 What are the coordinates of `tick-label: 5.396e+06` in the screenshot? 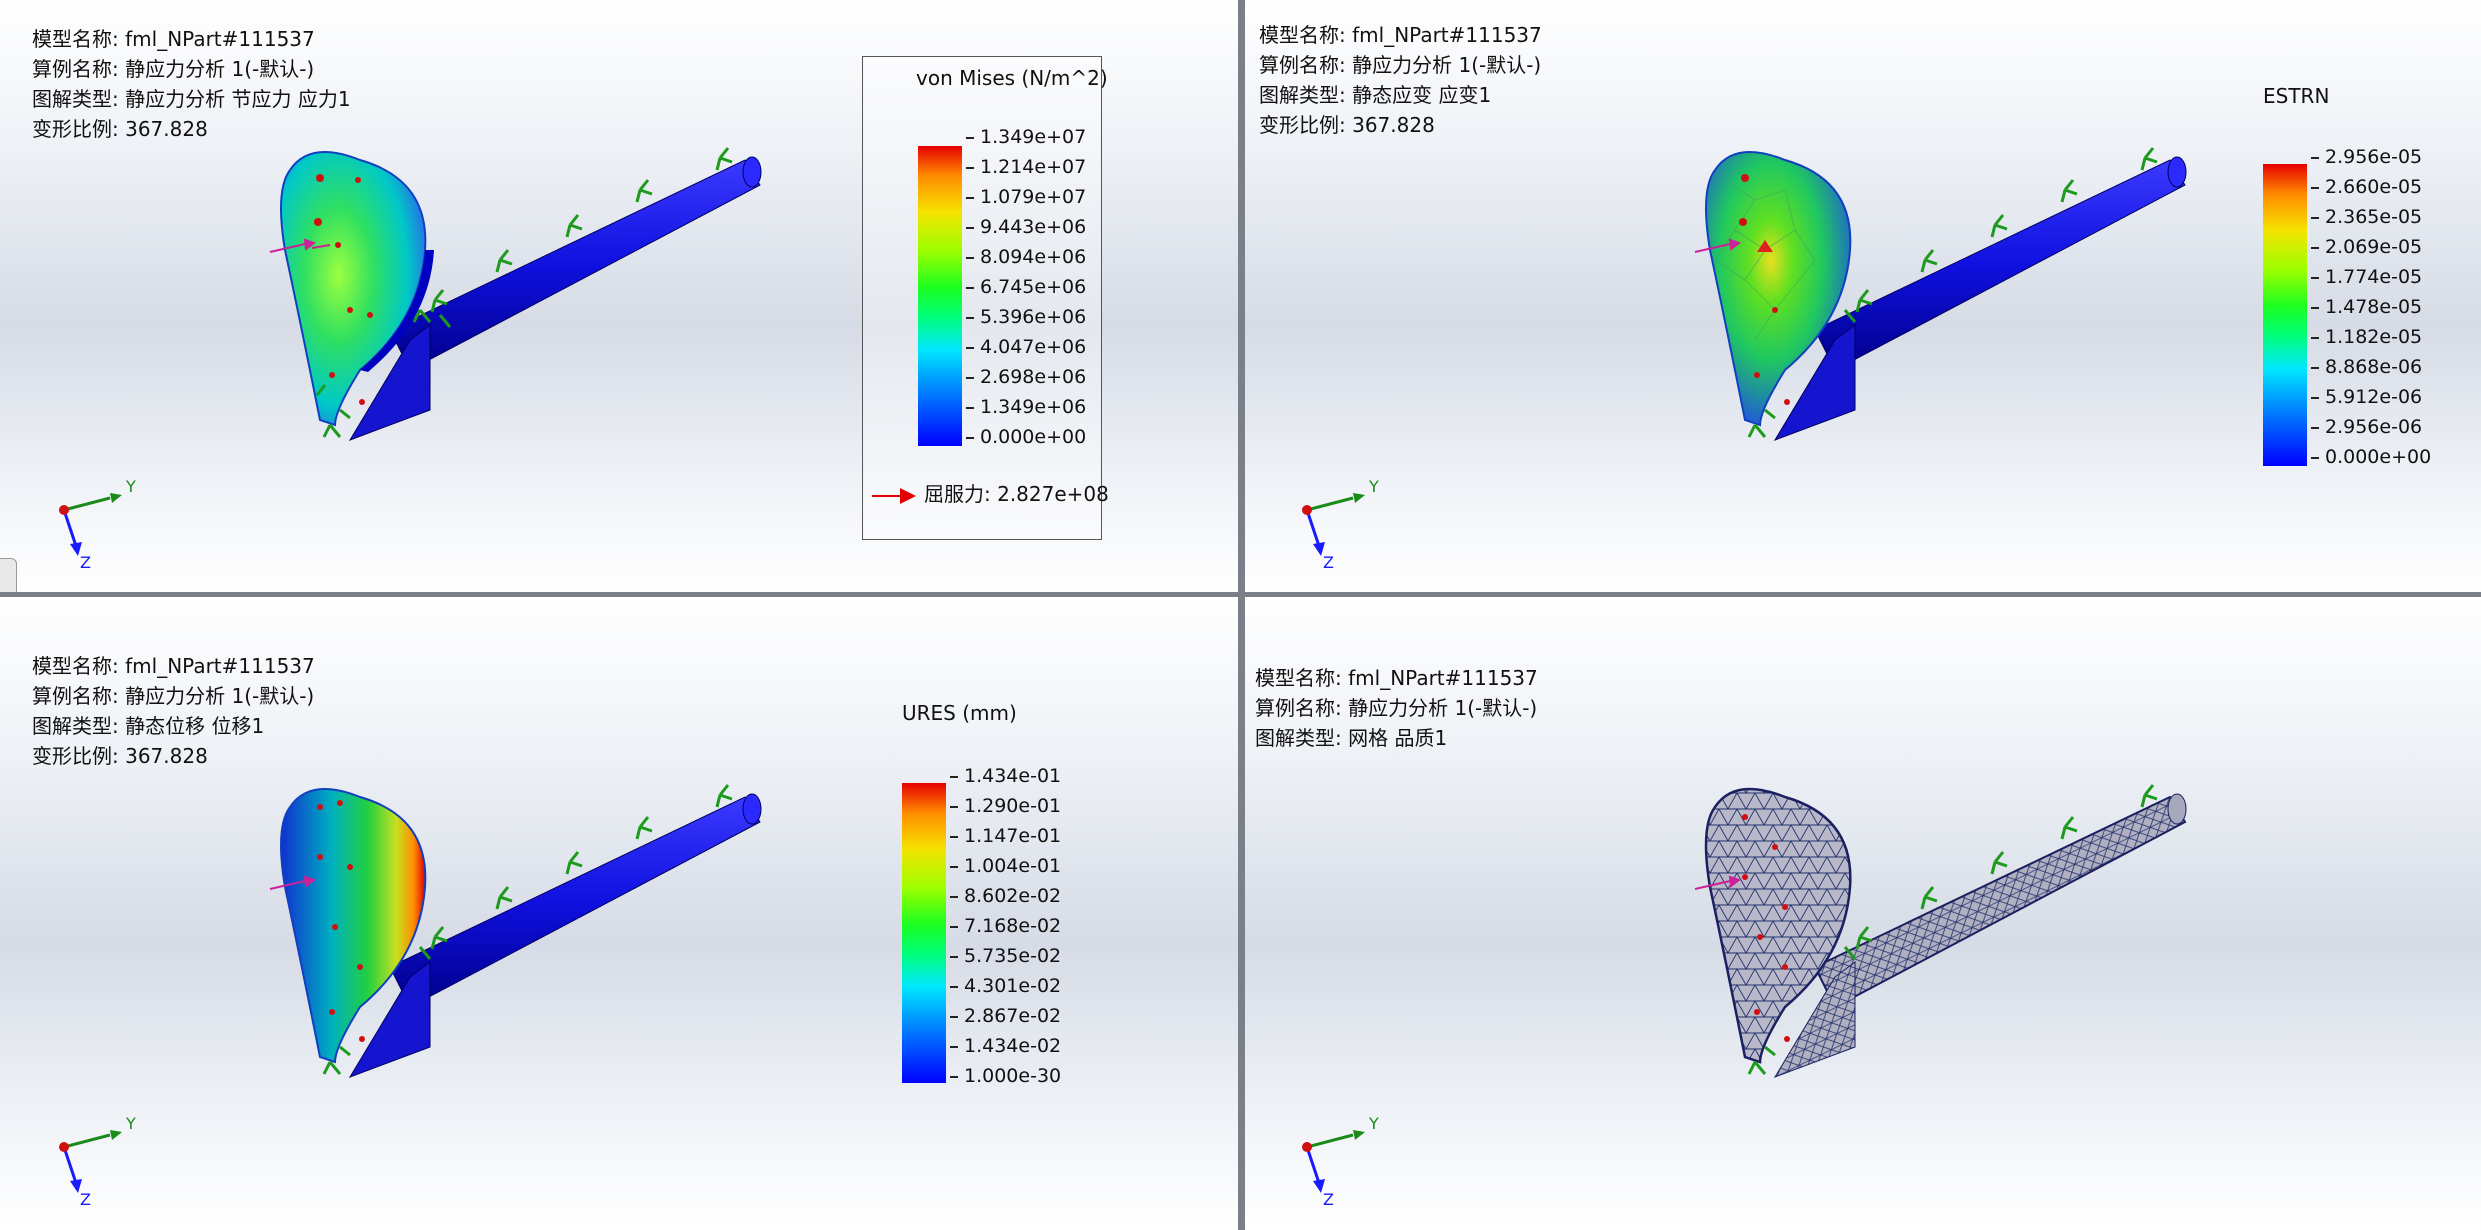 It's located at (1026, 317).